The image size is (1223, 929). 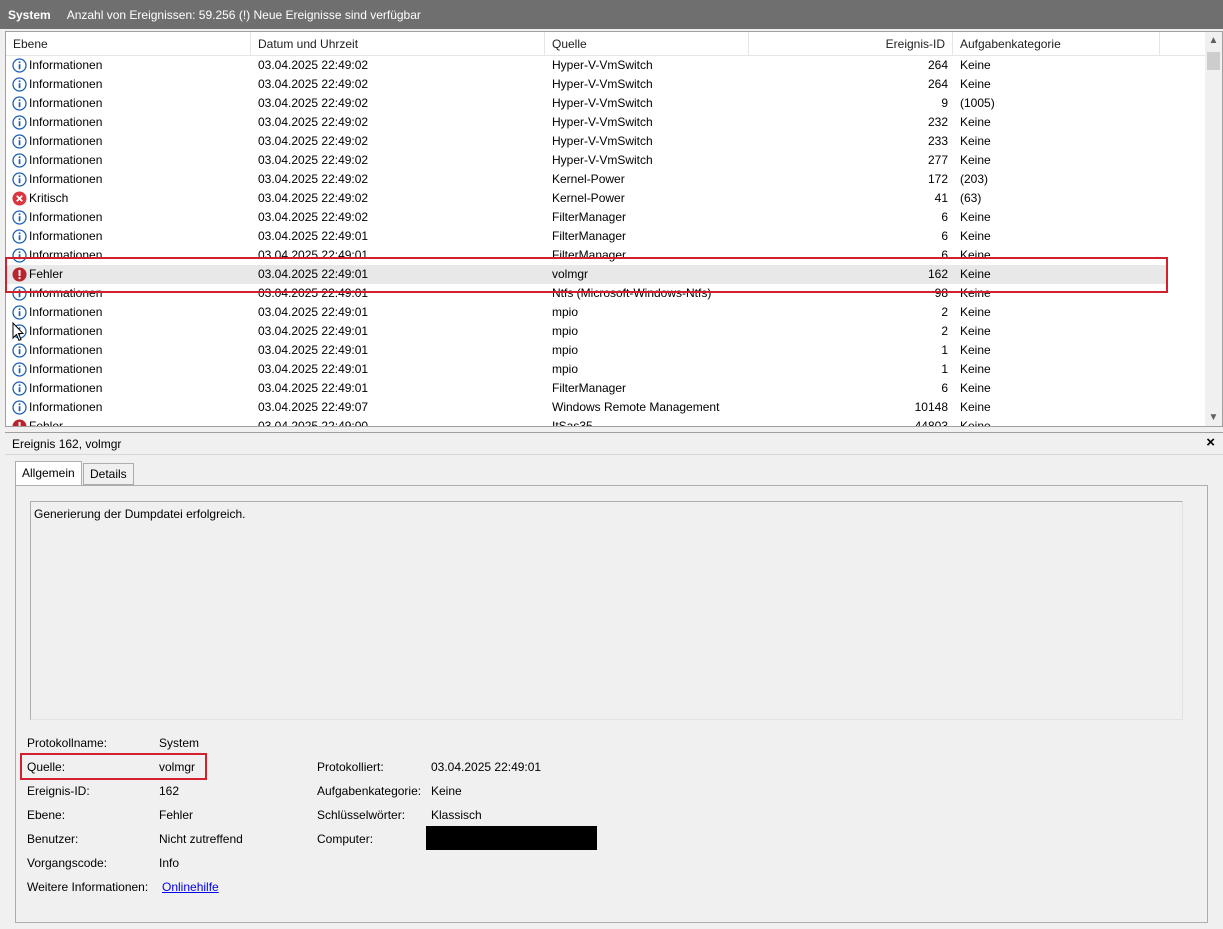 What do you see at coordinates (369, 791) in the screenshot?
I see `field-label-task-category: Aufgabenkategorie:` at bounding box center [369, 791].